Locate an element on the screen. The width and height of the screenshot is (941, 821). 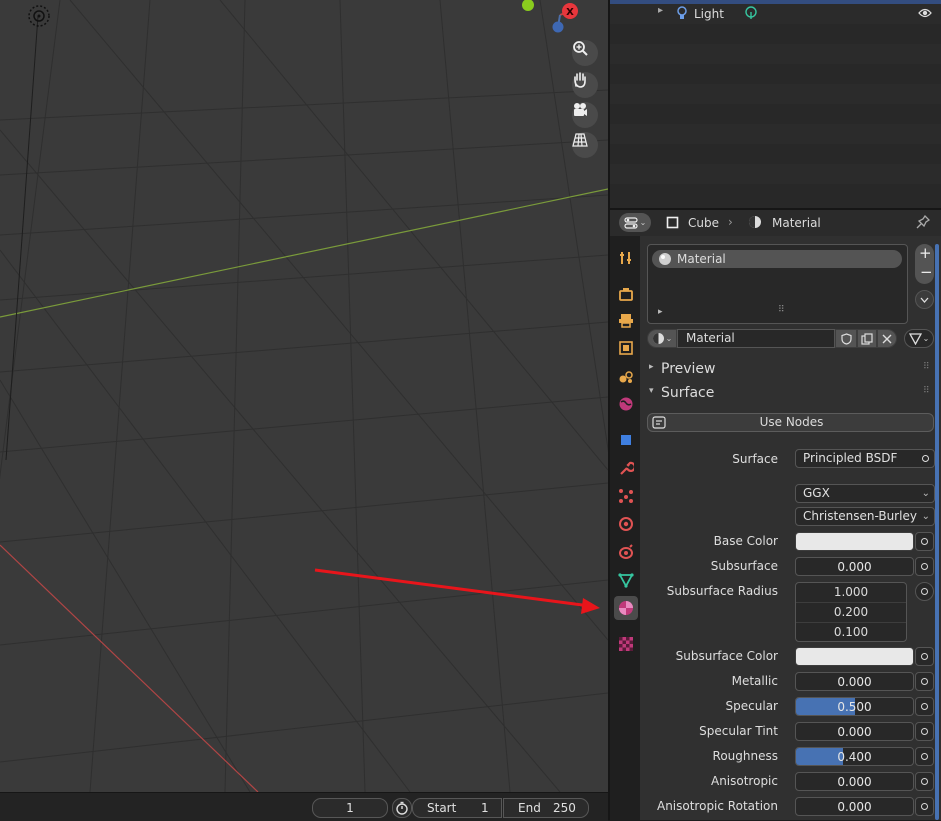
subsurface-method-value: Christensen-Burley is located at coordinates (860, 516).